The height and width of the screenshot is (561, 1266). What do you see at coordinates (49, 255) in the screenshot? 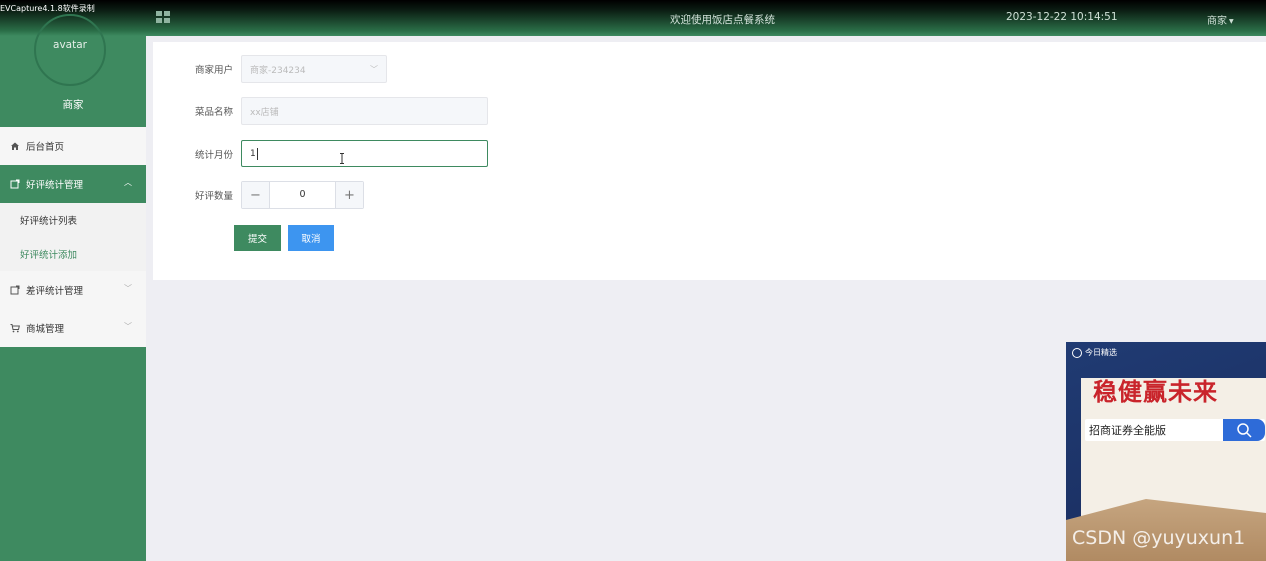
I see `sidebar-subitem-label: 好评统计添加` at bounding box center [49, 255].